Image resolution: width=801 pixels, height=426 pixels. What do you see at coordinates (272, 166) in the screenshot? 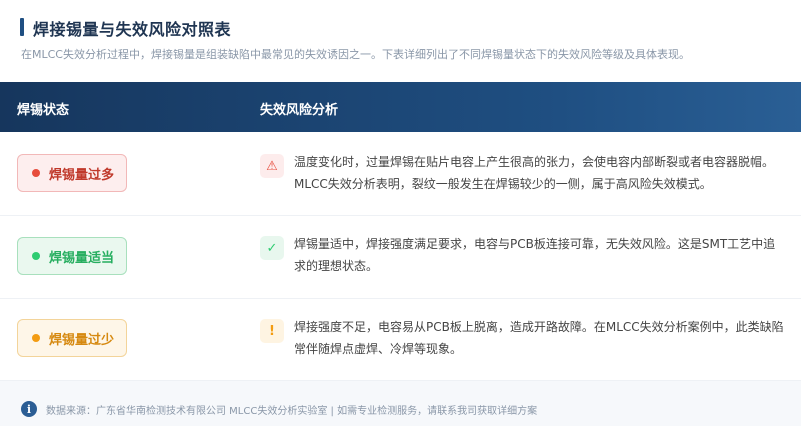
I see `warning-icon: ⚠` at bounding box center [272, 166].